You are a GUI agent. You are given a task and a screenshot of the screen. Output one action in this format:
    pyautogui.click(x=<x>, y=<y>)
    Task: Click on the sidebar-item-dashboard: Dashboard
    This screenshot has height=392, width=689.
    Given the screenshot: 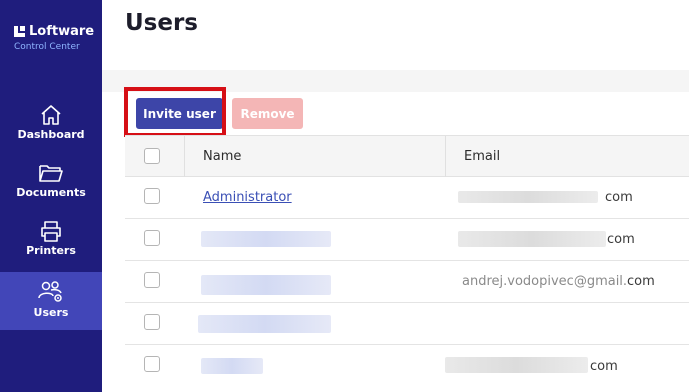 What is the action you would take?
    pyautogui.click(x=51, y=132)
    